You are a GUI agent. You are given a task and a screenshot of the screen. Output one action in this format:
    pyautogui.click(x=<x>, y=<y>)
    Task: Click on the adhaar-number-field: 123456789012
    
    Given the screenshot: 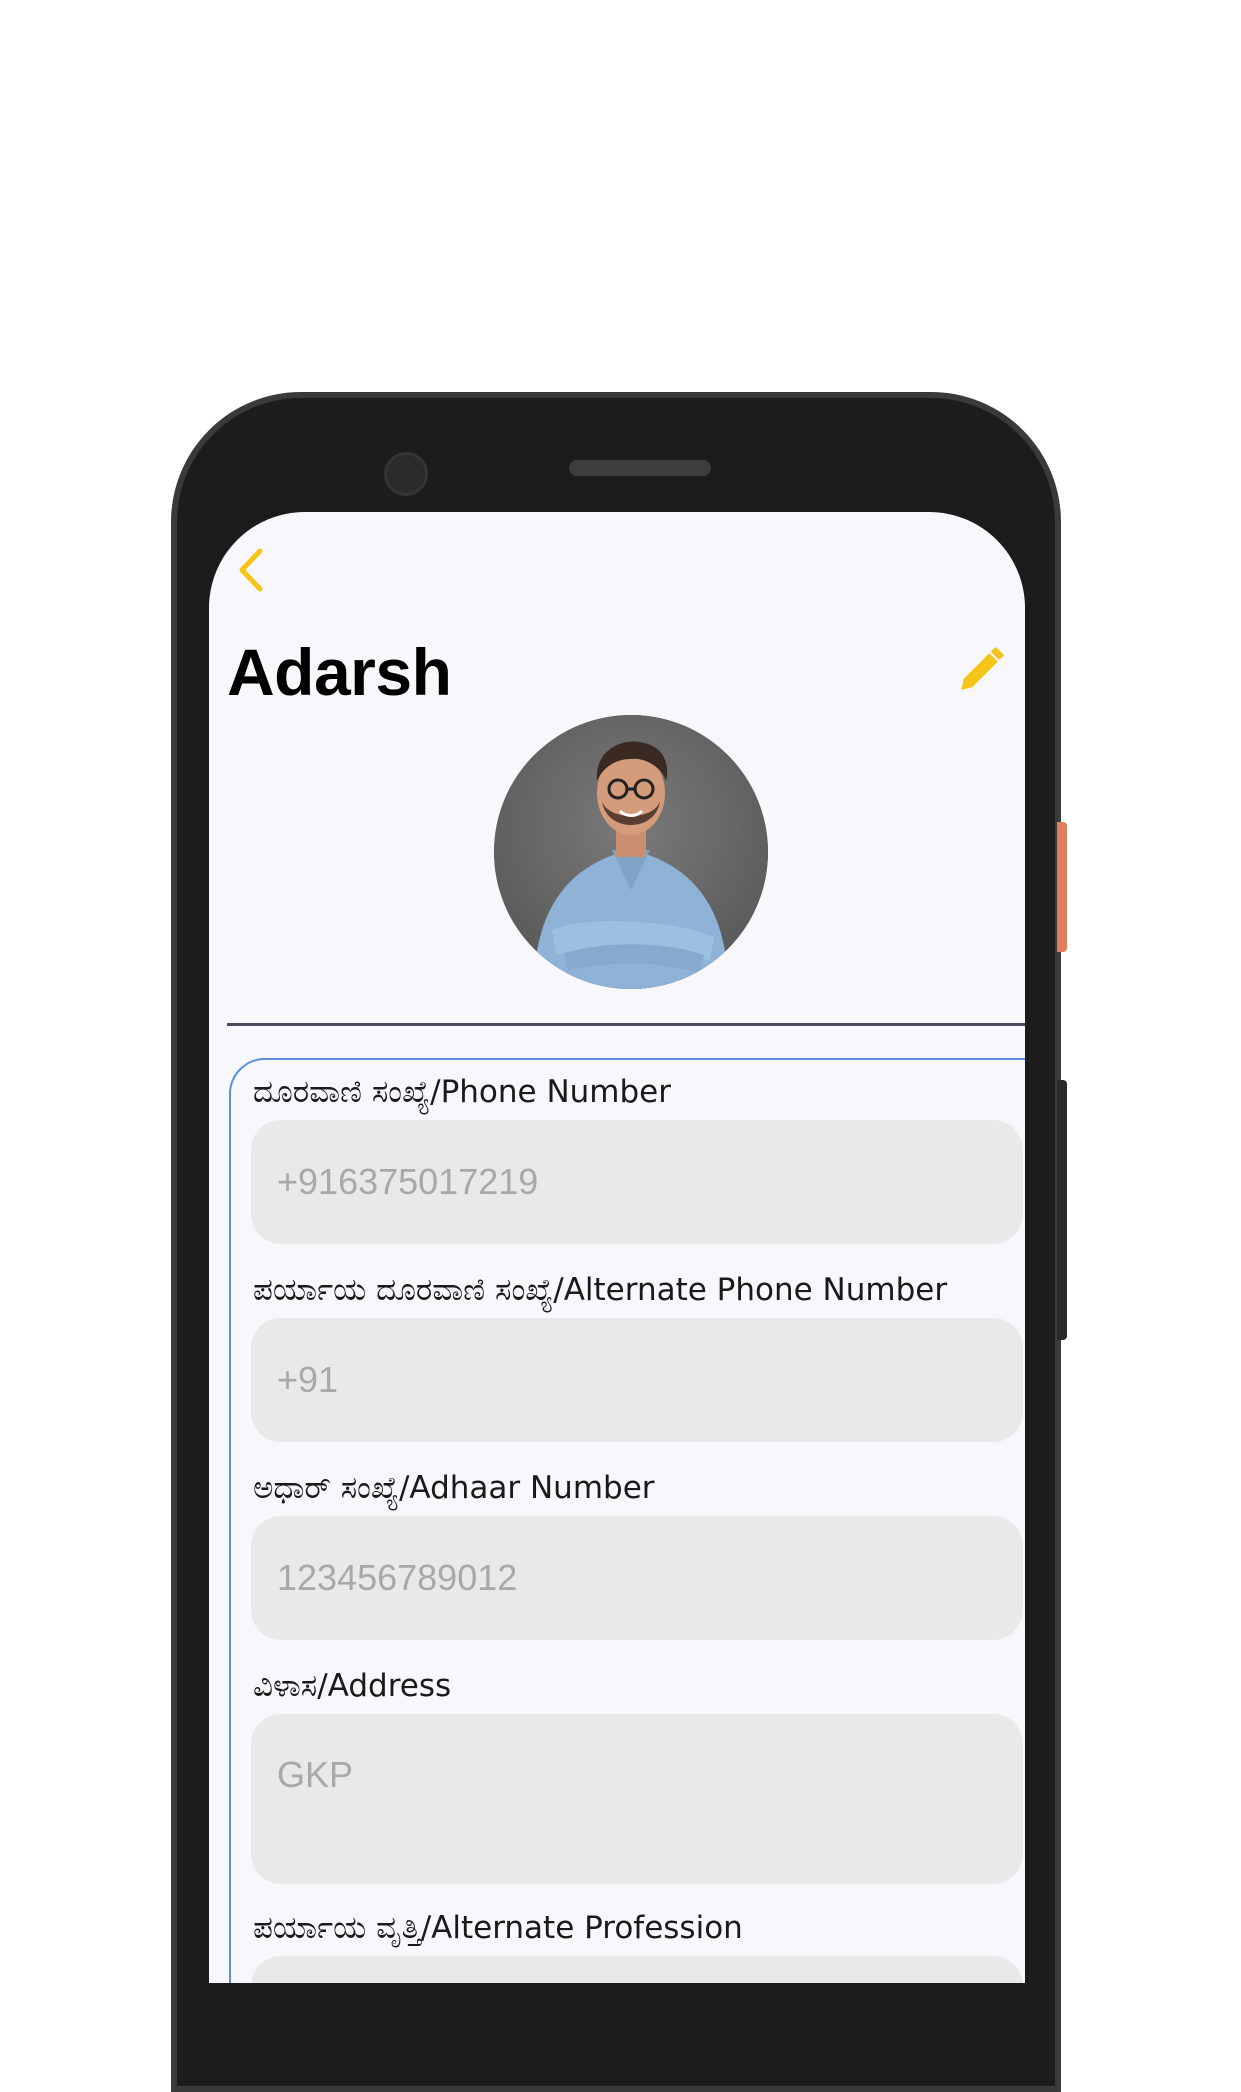 What is the action you would take?
    pyautogui.click(x=637, y=1578)
    